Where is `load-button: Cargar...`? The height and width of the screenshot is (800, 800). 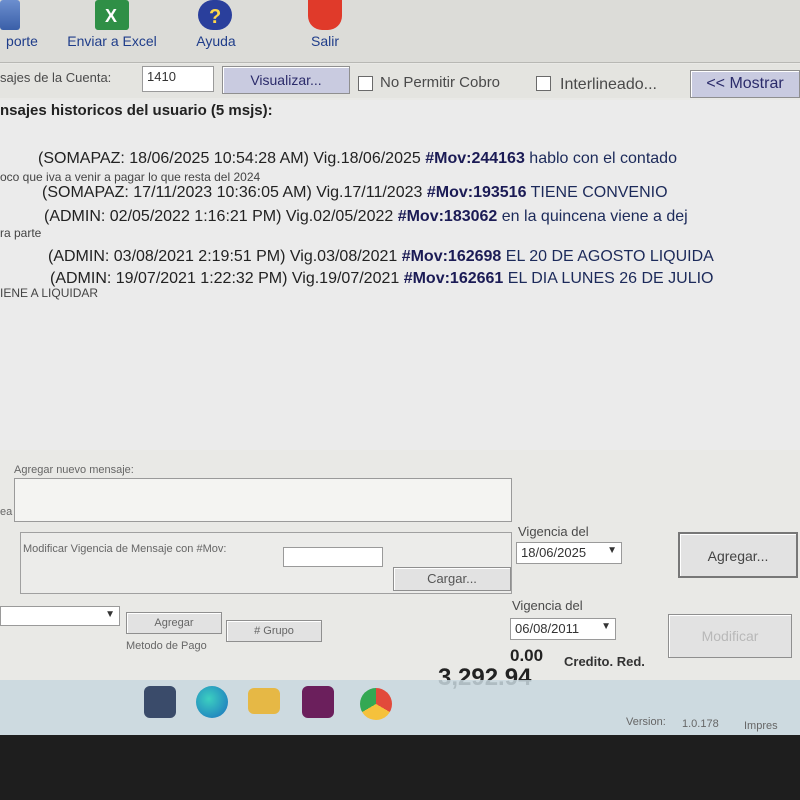
load-button: Cargar... is located at coordinates (452, 579).